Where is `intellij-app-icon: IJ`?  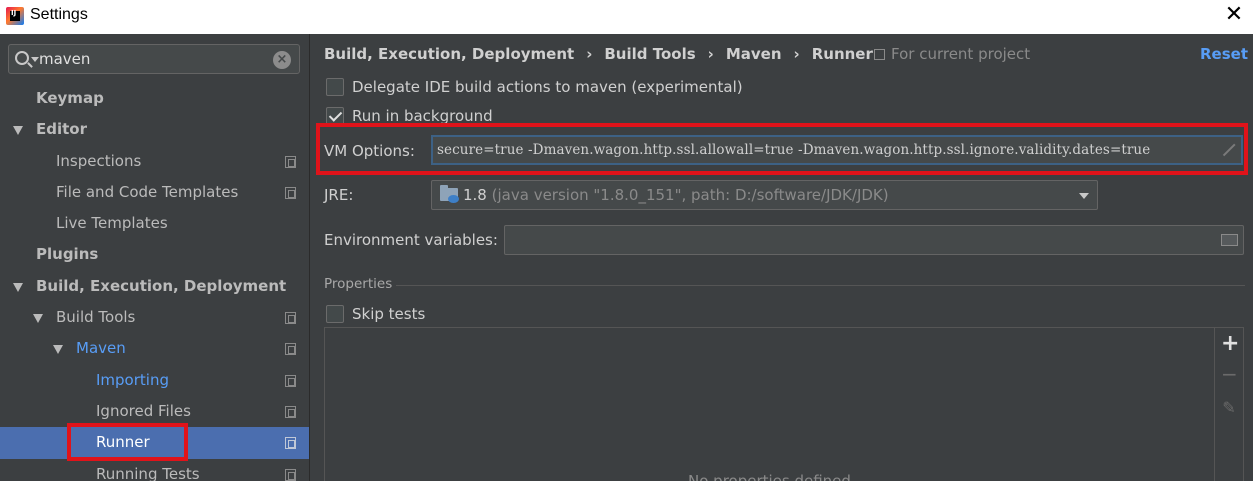 intellij-app-icon: IJ is located at coordinates (15, 16).